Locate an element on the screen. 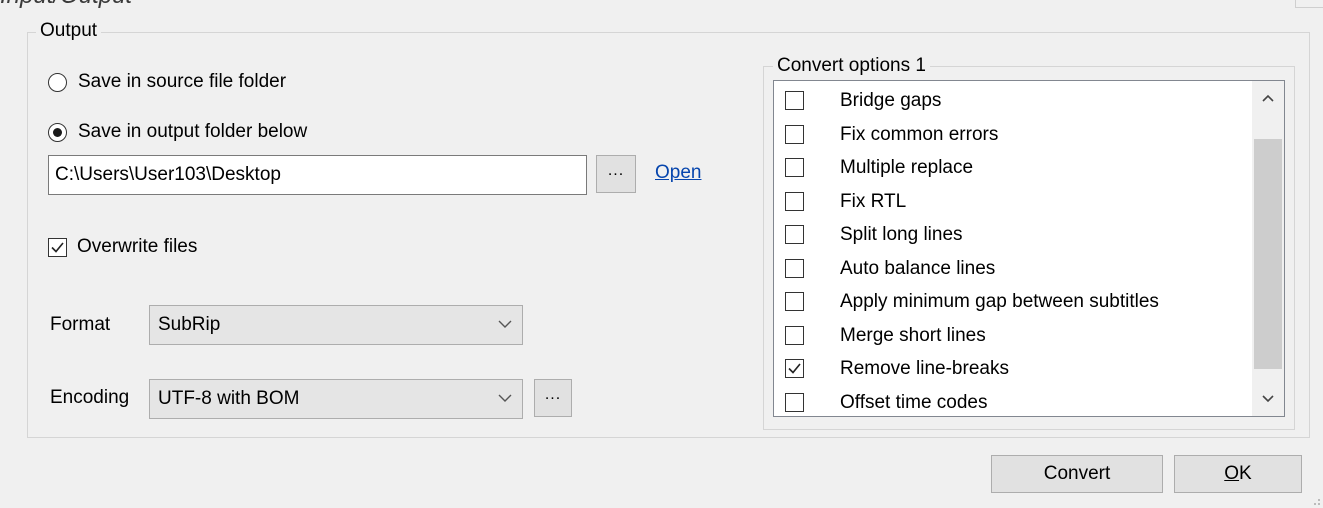  list-item: Apply minimum gap between subtitles is located at coordinates (1014, 302).